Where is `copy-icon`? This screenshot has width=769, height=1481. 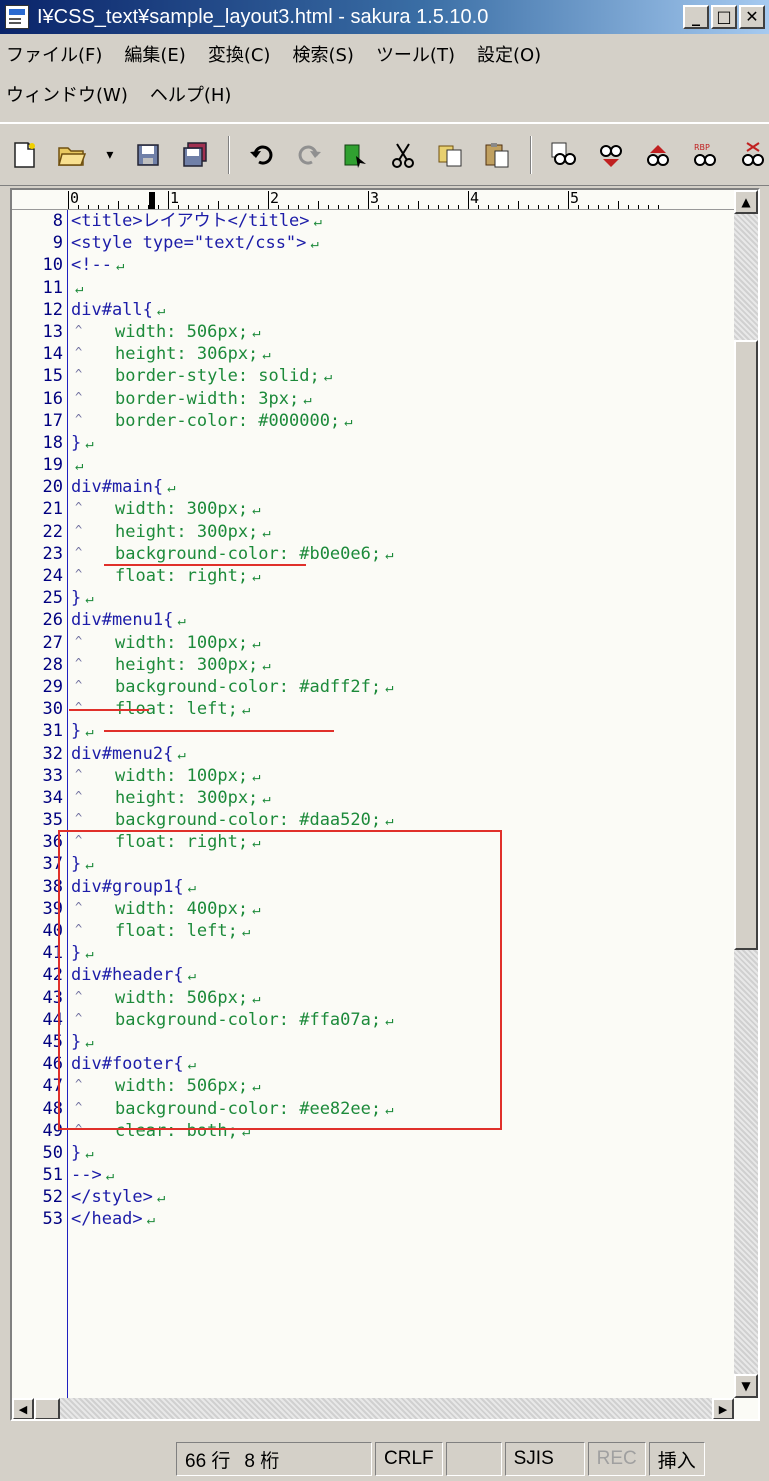 copy-icon is located at coordinates (450, 155).